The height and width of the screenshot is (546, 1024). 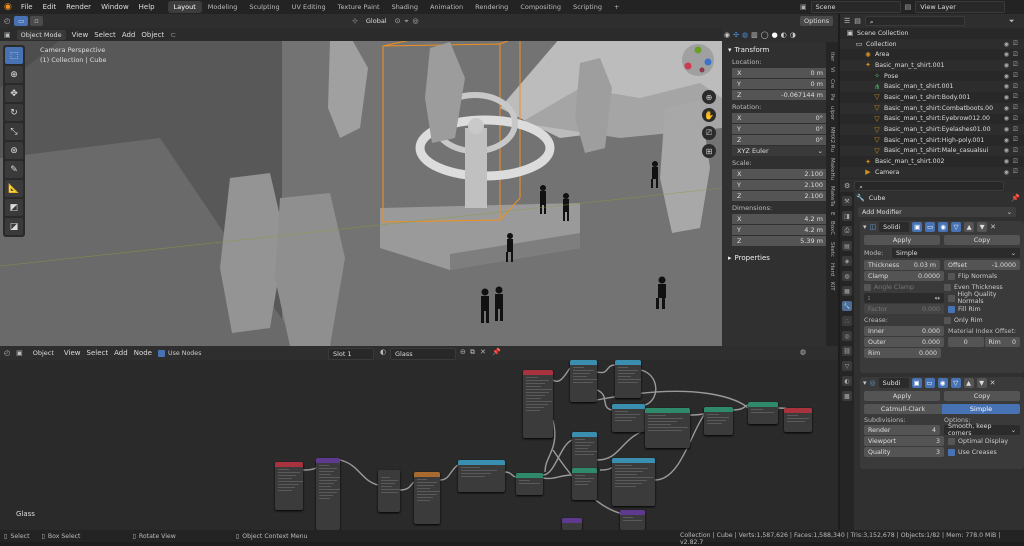 I want to click on viewport-menu-add: Add, so click(x=129, y=35).